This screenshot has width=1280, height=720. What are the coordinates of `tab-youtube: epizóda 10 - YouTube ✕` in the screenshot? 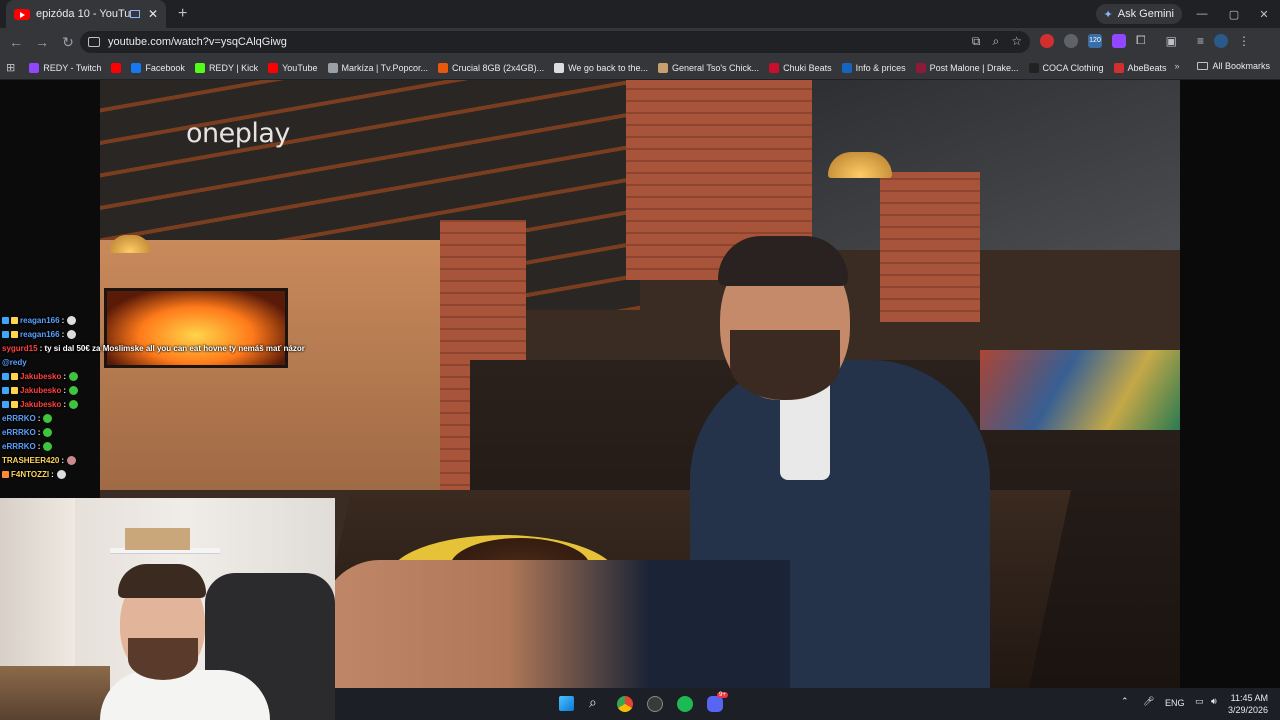 It's located at (86, 14).